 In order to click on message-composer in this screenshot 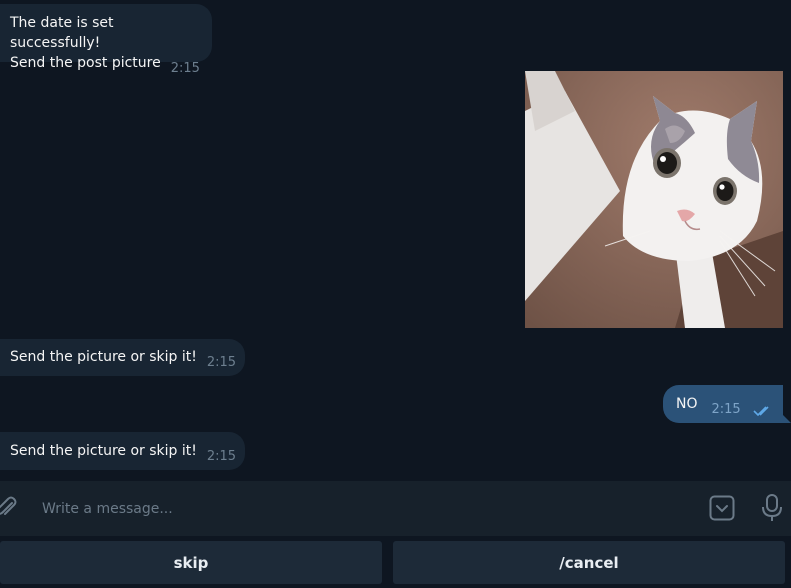, I will do `click(395, 508)`.